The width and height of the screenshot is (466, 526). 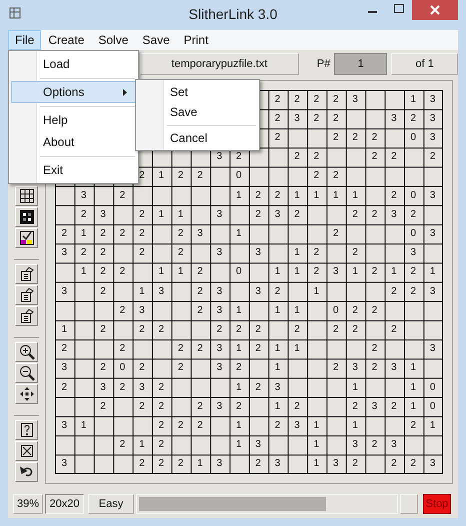 What do you see at coordinates (239, 272) in the screenshot?
I see `clue-number: 0` at bounding box center [239, 272].